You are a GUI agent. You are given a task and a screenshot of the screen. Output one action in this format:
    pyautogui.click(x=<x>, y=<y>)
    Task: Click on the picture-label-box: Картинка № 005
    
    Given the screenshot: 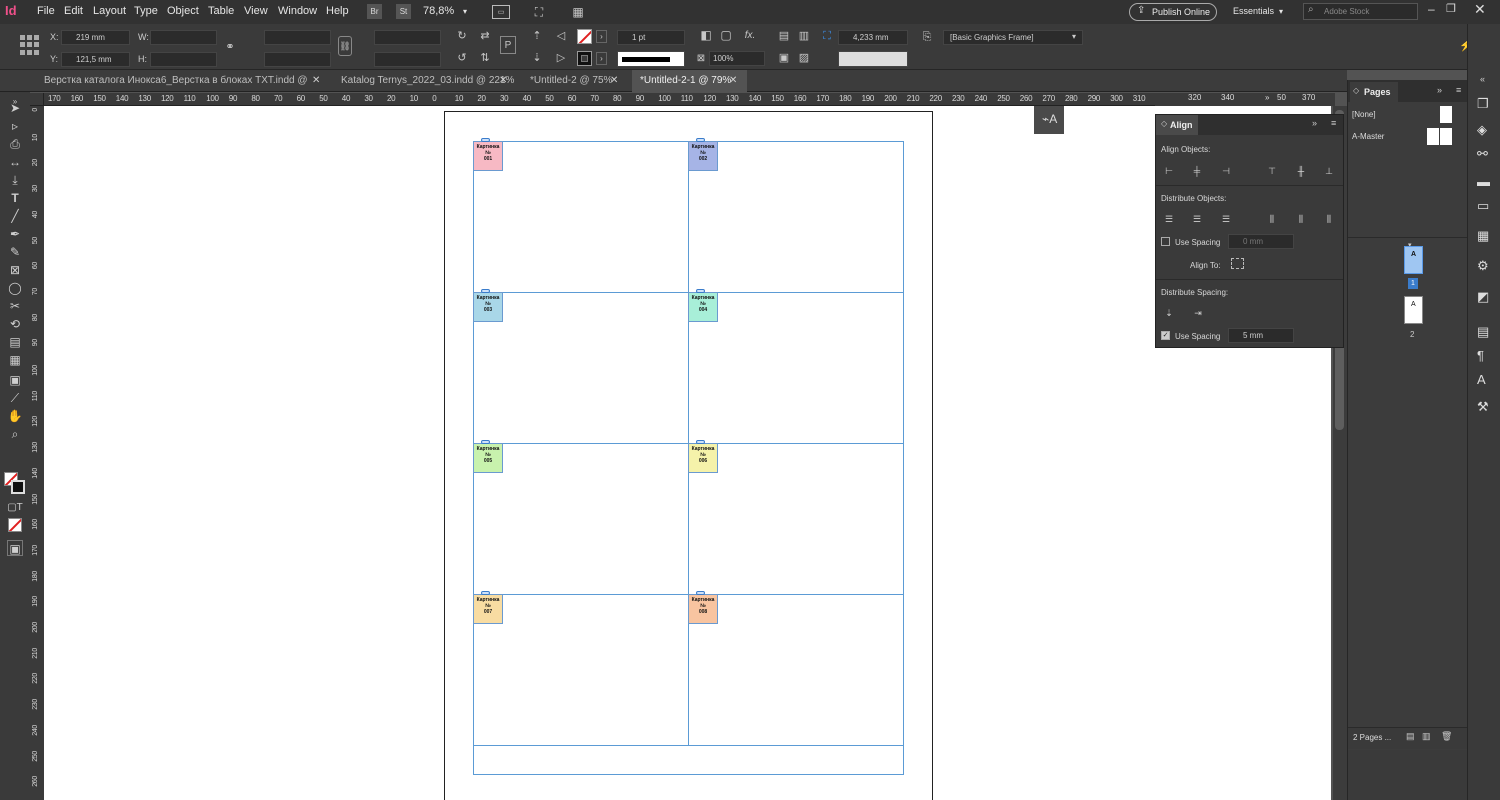 What is the action you would take?
    pyautogui.click(x=488, y=458)
    